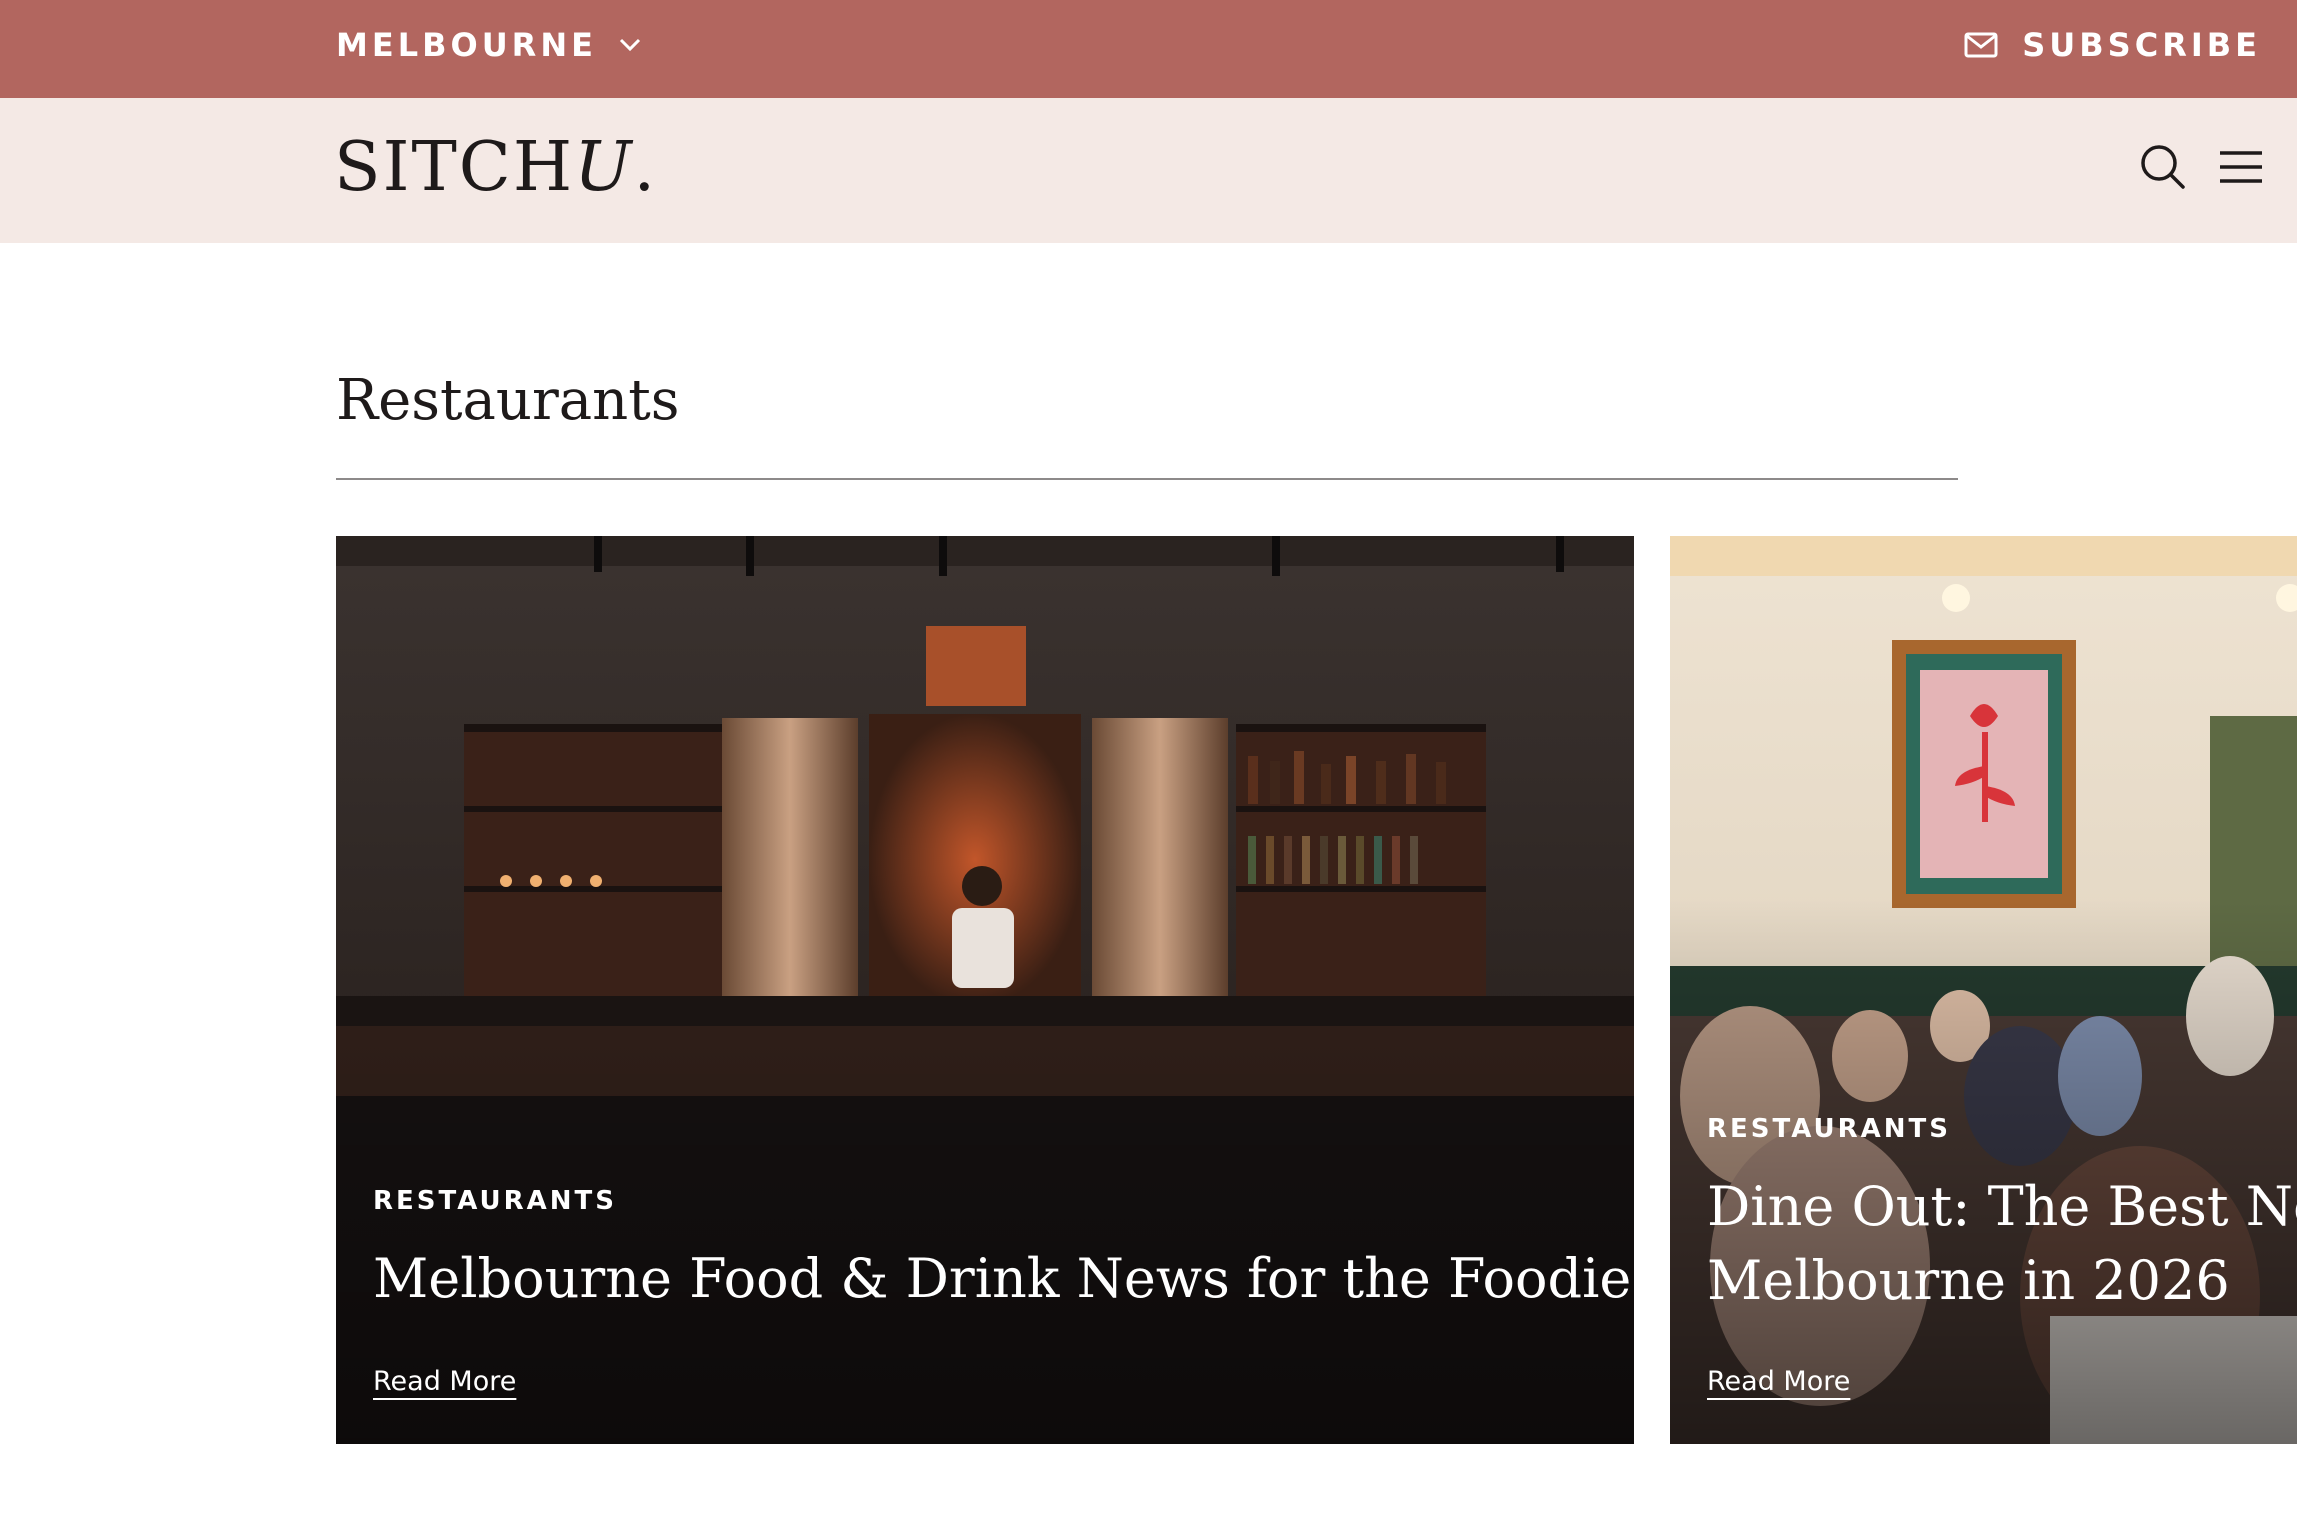 The width and height of the screenshot is (2297, 1517). I want to click on menu-icon, so click(2241, 167).